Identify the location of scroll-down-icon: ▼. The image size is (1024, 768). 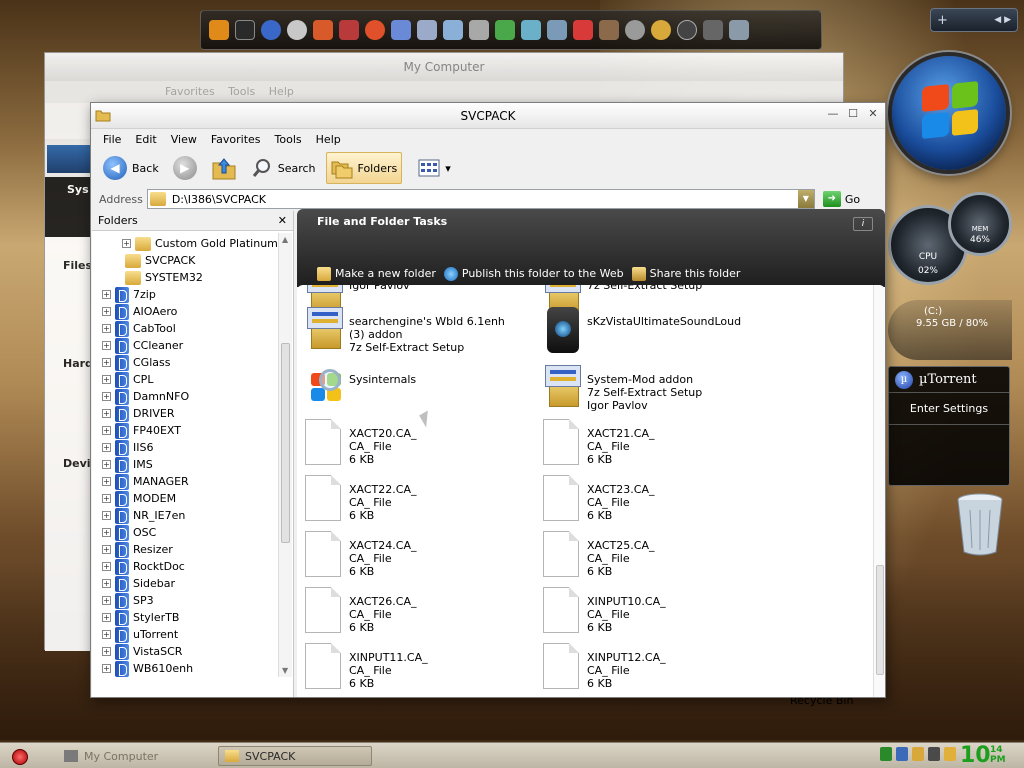
(285, 670).